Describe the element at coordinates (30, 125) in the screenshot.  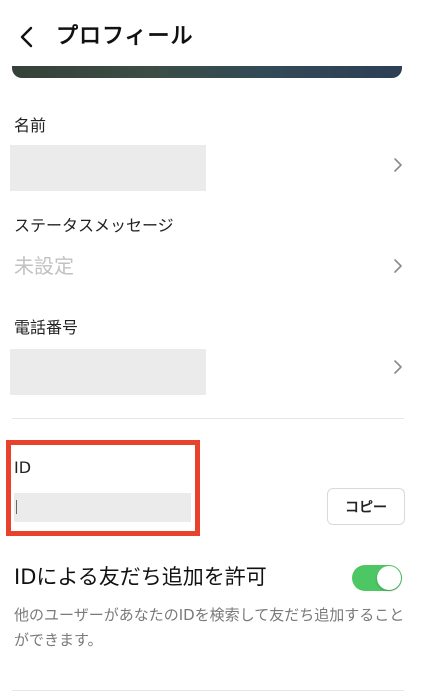
I see `name-label: 名前` at that location.